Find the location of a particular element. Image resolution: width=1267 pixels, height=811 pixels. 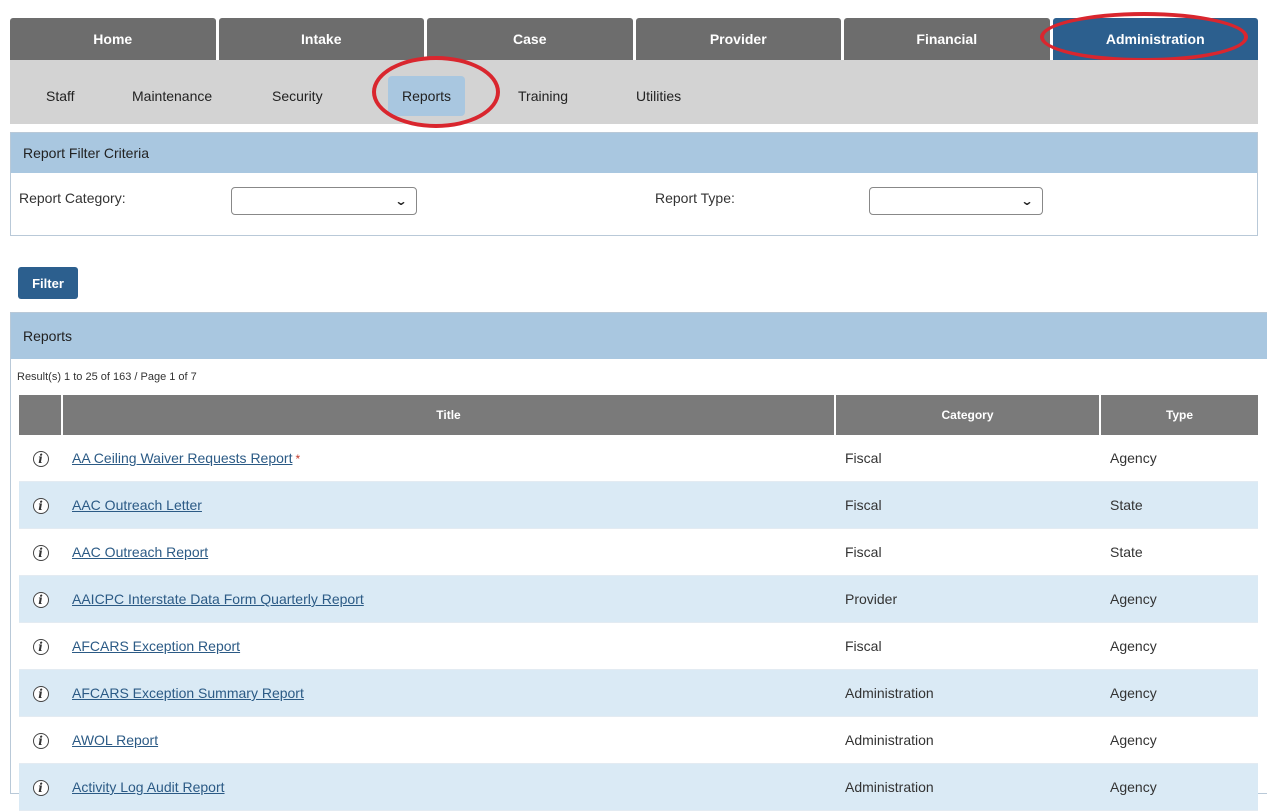

column-header-type: Type is located at coordinates (1179, 415).